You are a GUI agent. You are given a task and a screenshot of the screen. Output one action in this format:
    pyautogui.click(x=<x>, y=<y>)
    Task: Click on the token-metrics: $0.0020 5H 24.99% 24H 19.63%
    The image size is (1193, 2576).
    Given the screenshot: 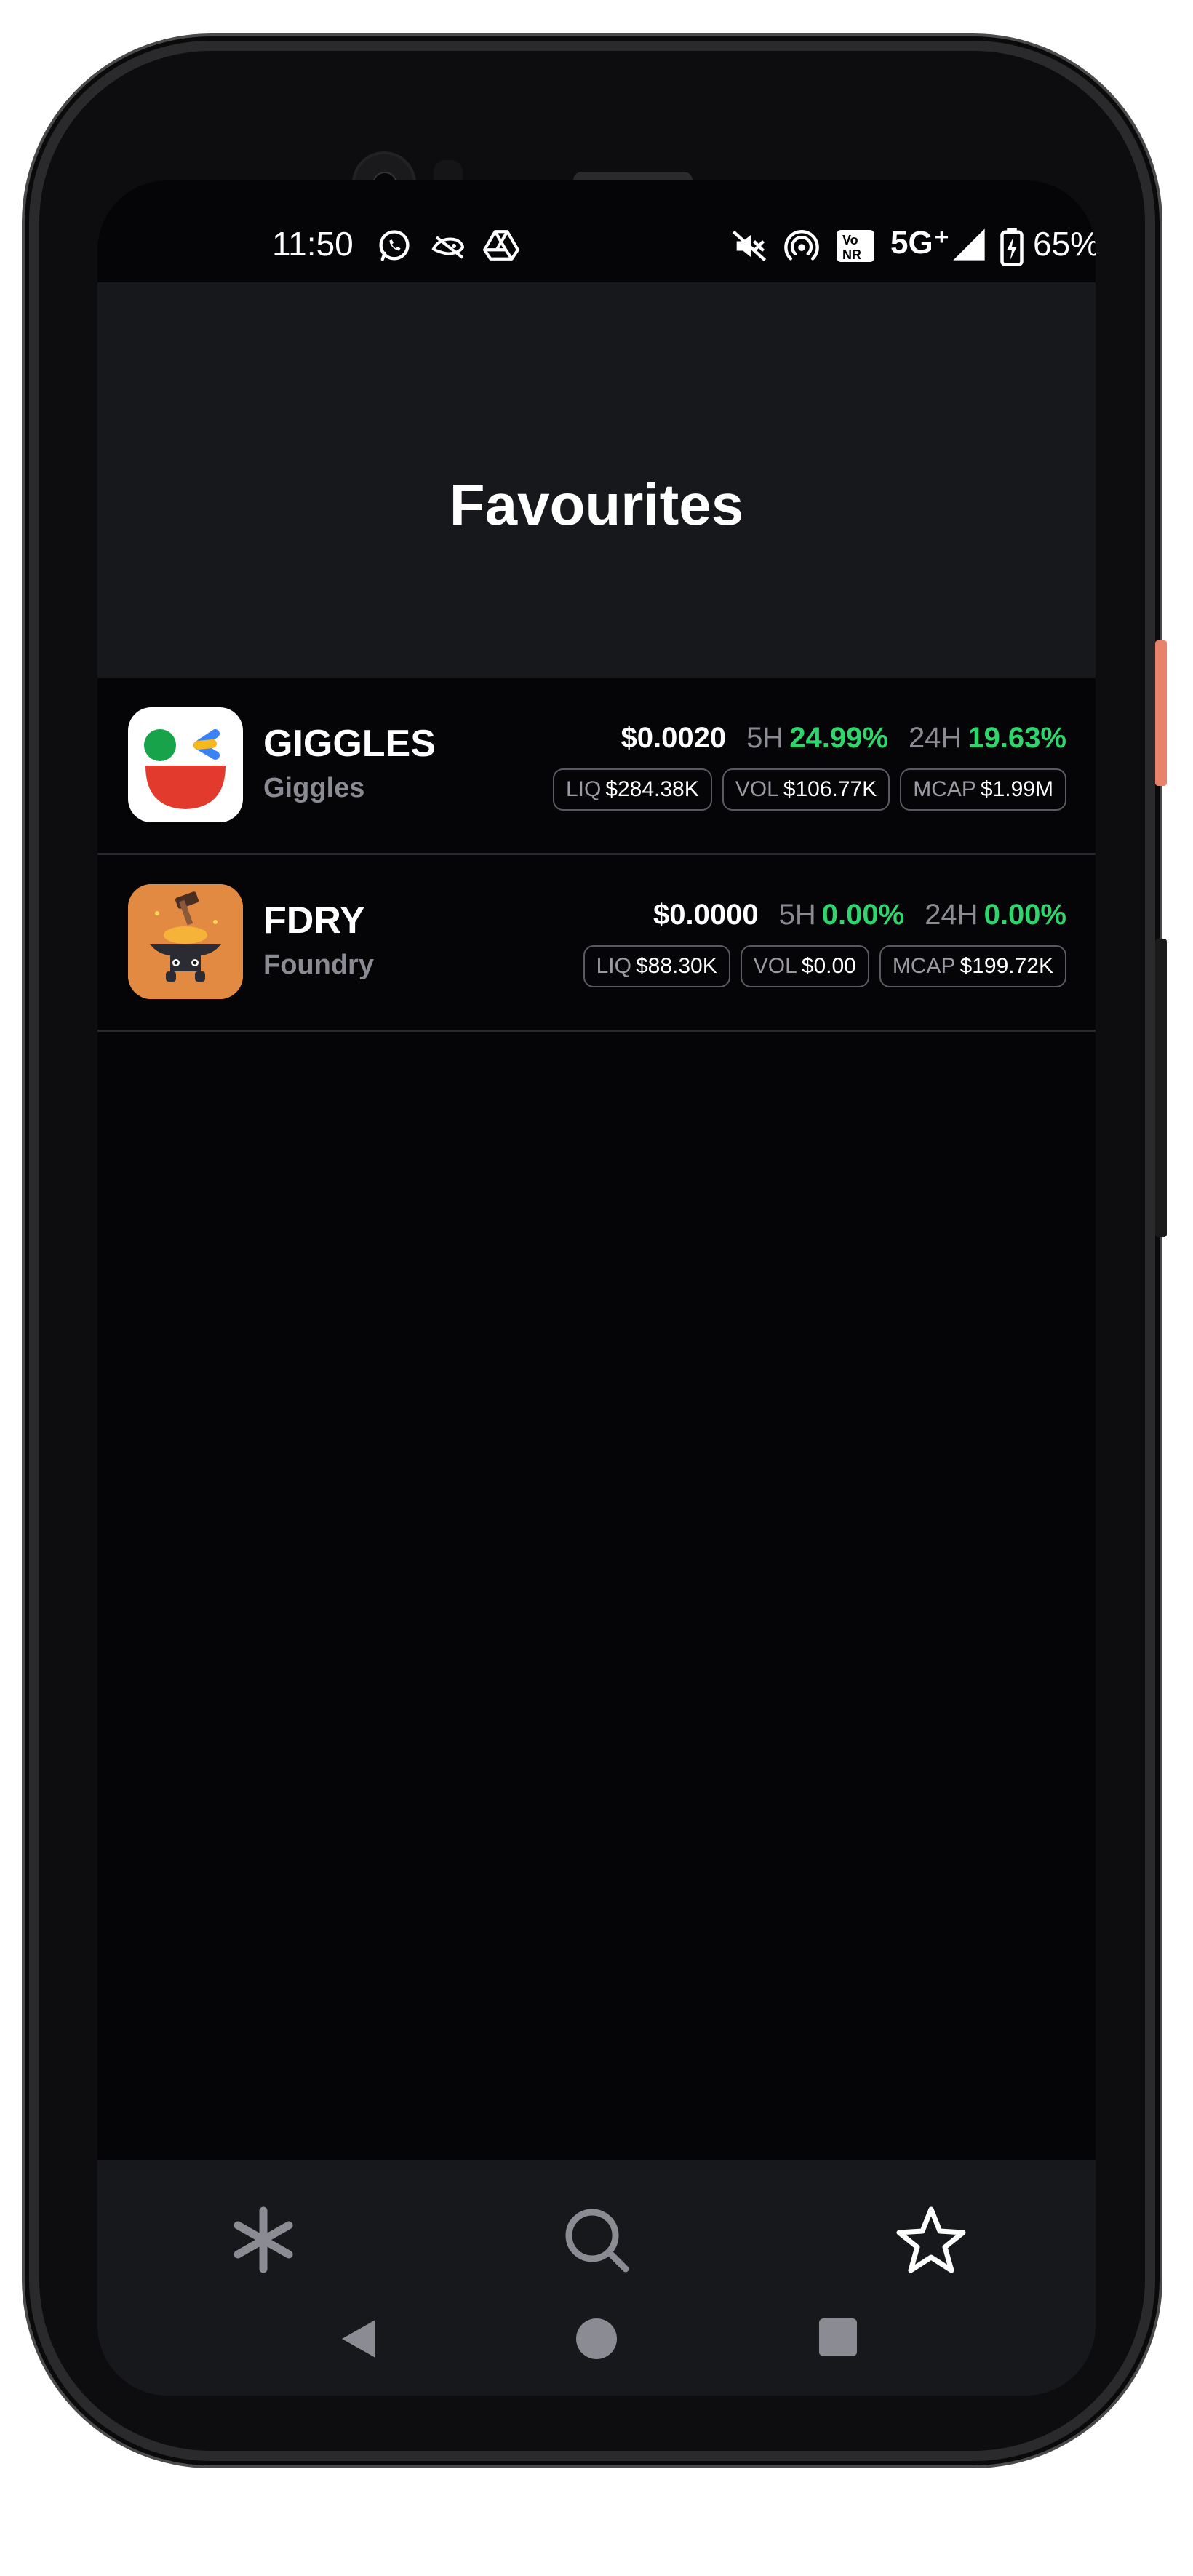 What is the action you would take?
    pyautogui.click(x=843, y=738)
    